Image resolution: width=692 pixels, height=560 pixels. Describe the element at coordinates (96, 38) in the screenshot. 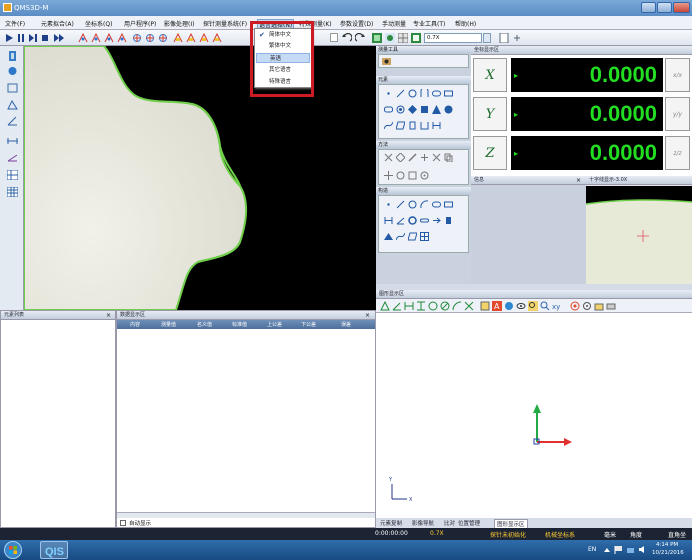

I see `point-tool-2-icon` at that location.